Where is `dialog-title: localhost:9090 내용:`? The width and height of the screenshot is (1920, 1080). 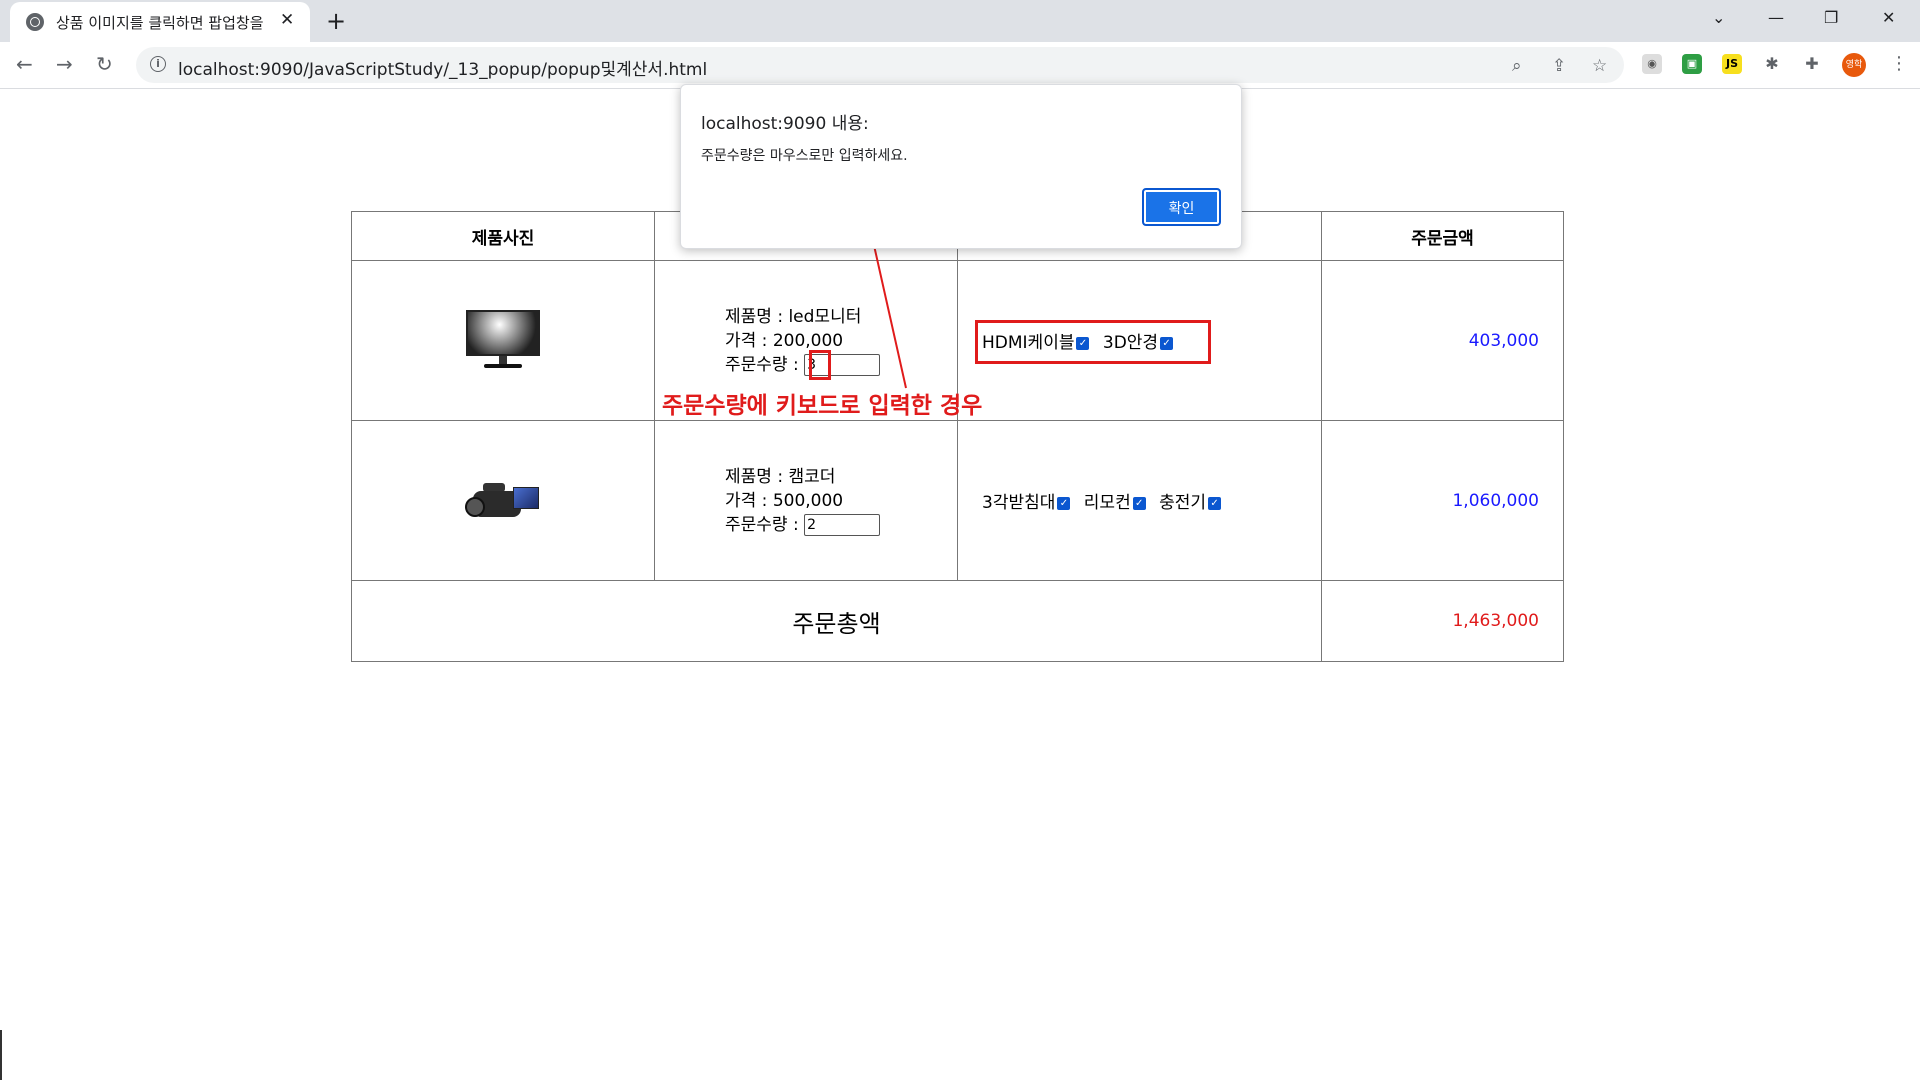
dialog-title: localhost:9090 내용: is located at coordinates (785, 124).